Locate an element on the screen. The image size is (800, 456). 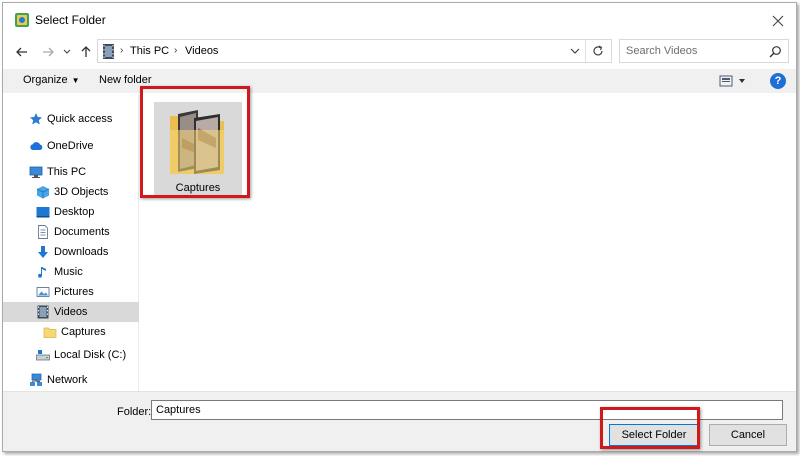
sidebar-item-documents: Documents is located at coordinates (71, 232).